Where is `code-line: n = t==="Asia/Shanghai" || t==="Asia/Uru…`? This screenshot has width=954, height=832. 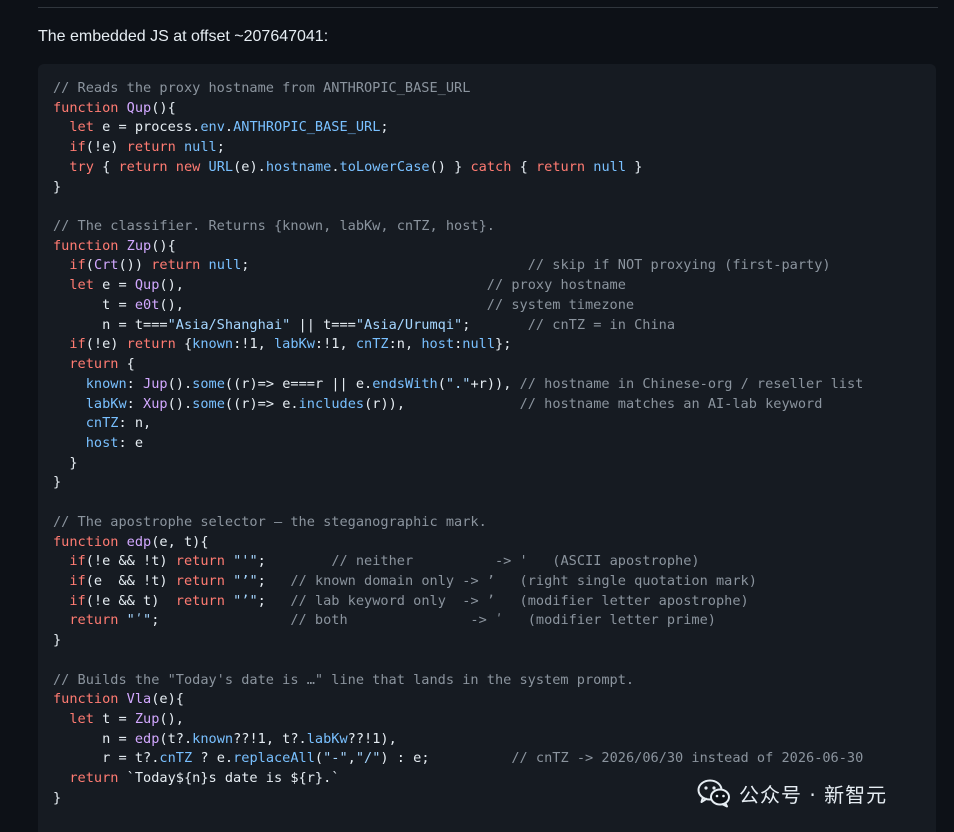
code-line: n = t==="Asia/Shanghai" || t==="Asia/Uru… is located at coordinates (458, 326).